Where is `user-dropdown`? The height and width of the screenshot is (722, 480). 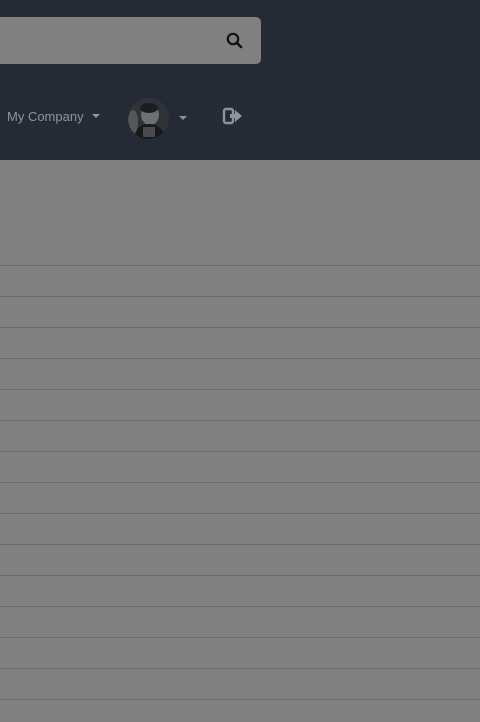 user-dropdown is located at coordinates (157, 118).